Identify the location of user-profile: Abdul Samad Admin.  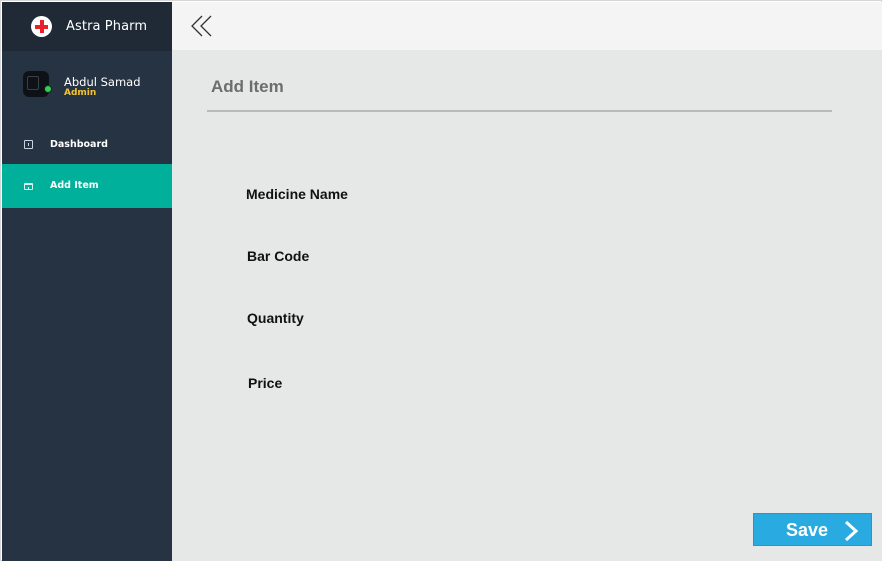
(87, 87).